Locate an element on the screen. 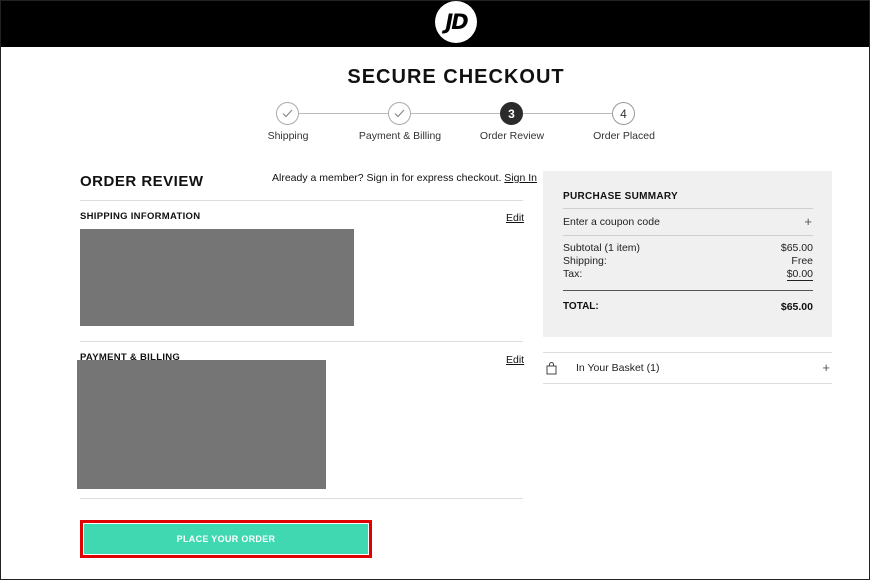  step-payment-check-icon is located at coordinates (399, 113).